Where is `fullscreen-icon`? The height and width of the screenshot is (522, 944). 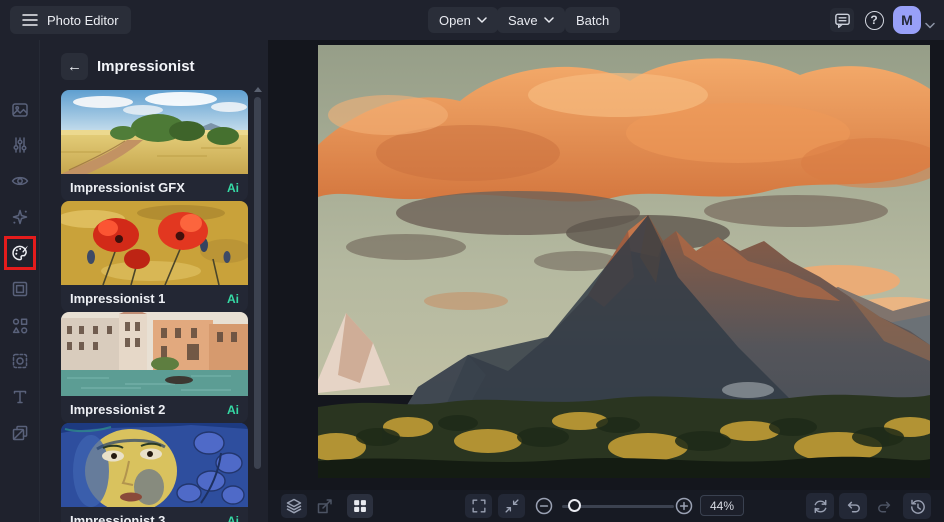 fullscreen-icon is located at coordinates (478, 506).